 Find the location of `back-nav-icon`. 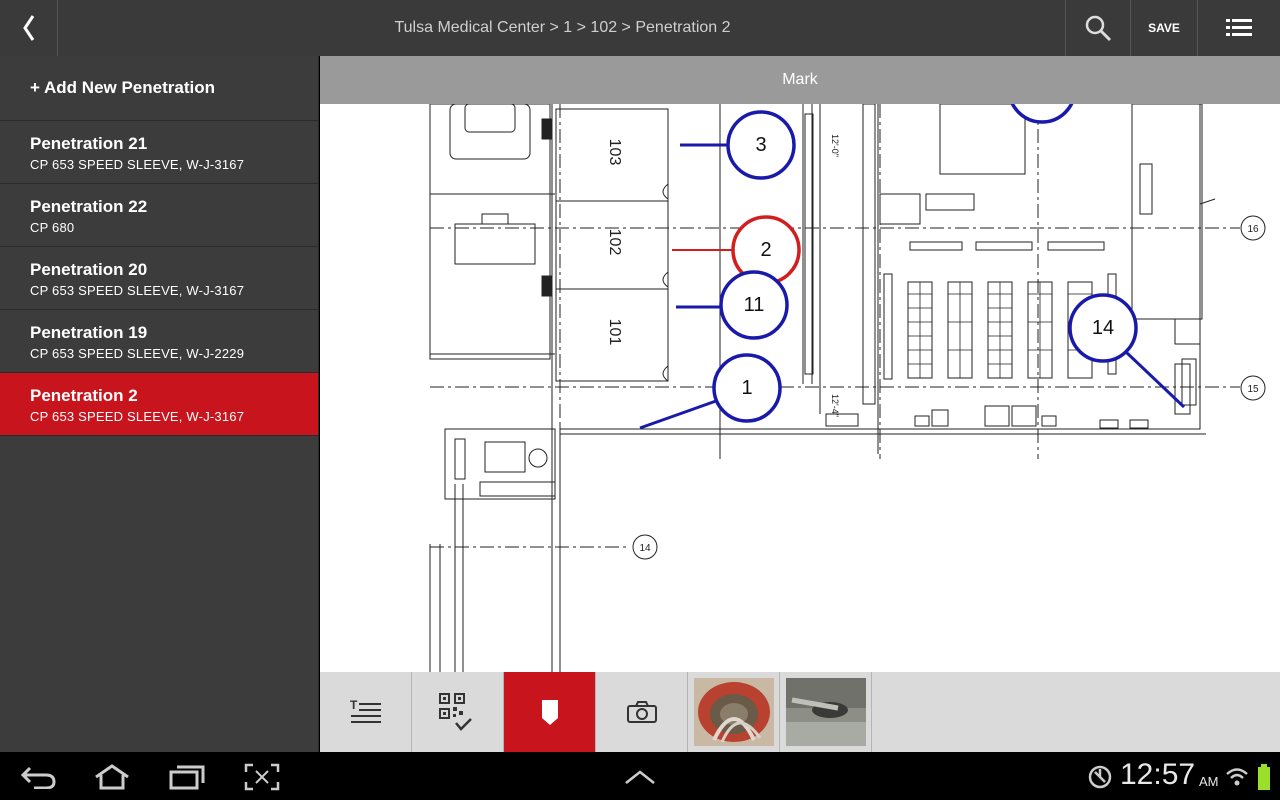

back-nav-icon is located at coordinates (38, 777).